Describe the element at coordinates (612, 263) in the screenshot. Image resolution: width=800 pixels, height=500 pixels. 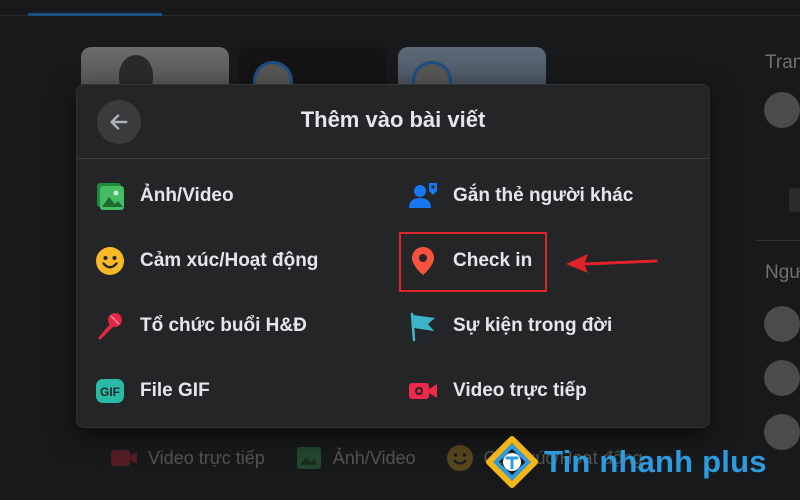
I see `annotation-arrow-icon` at that location.